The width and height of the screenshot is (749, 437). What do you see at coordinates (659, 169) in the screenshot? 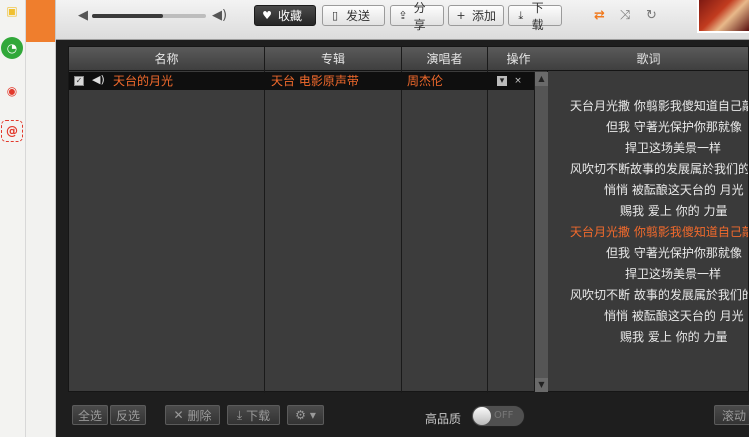
I see `lyric-line: 风吹切不断故事的发展属於我们的` at bounding box center [659, 169].